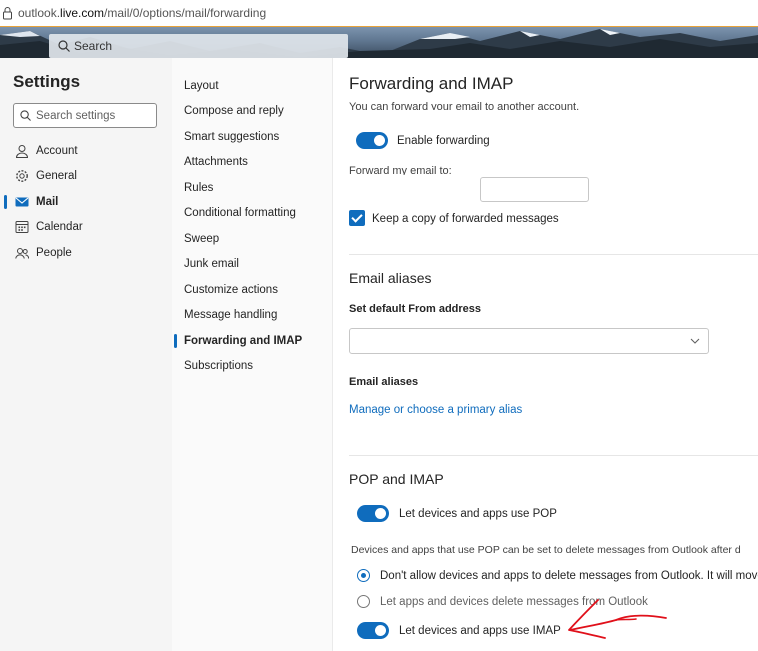 The image size is (758, 651). Describe the element at coordinates (480, 631) in the screenshot. I see `imap-toggle-label: Let devices and apps use IMAP` at that location.